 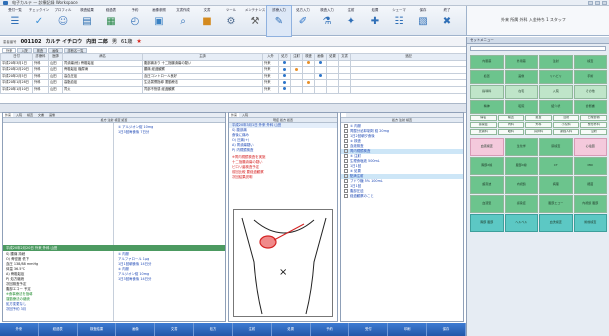 I want to click on department-tab: 産婦人科, so click(x=566, y=132).